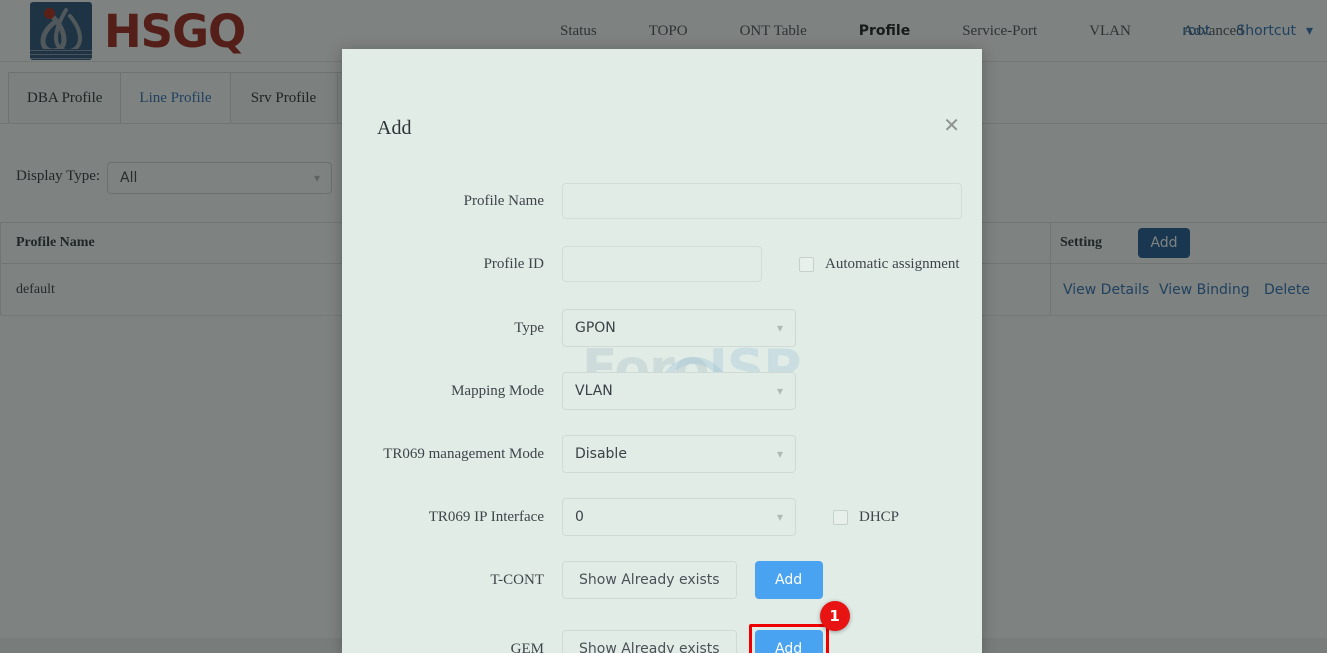  I want to click on automatic-assignment-checkbox: Automatic assignment, so click(879, 264).